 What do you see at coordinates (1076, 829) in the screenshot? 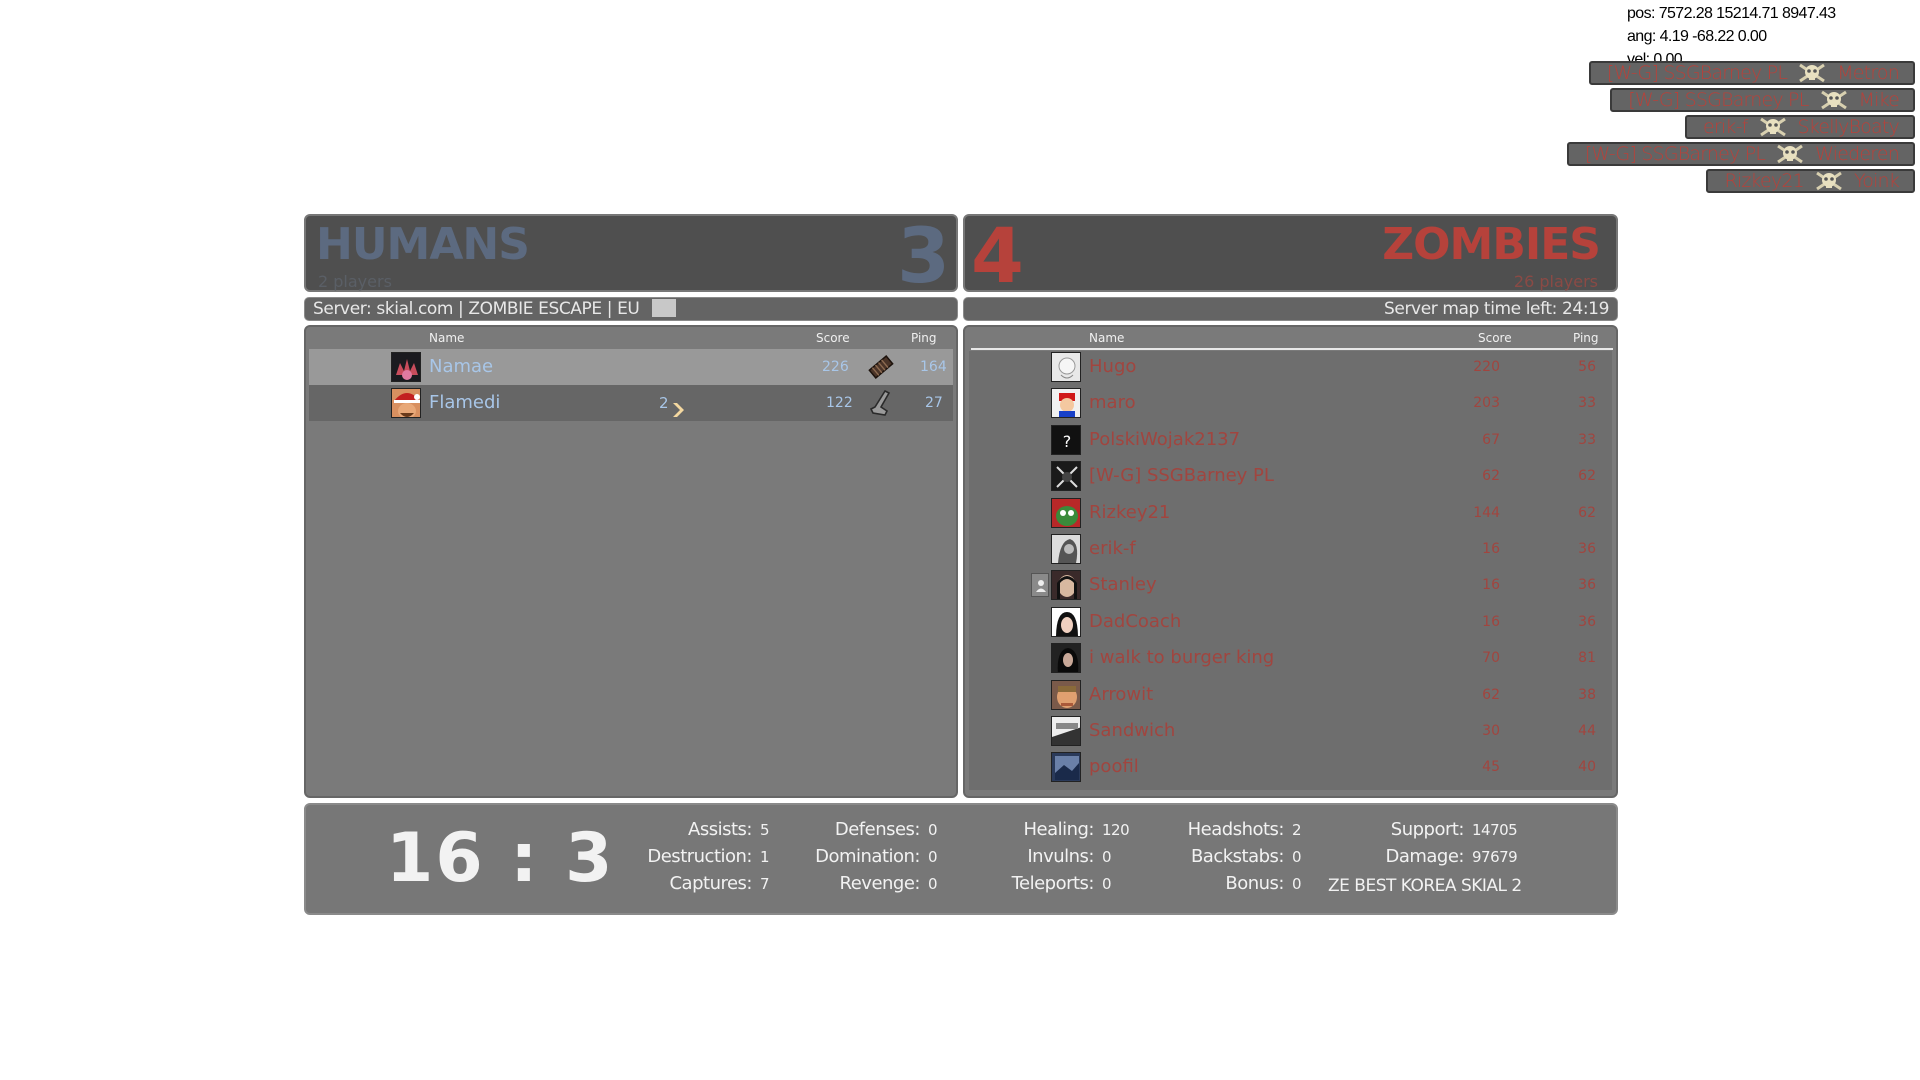
I see `stat-healing: Healing: 120` at bounding box center [1076, 829].